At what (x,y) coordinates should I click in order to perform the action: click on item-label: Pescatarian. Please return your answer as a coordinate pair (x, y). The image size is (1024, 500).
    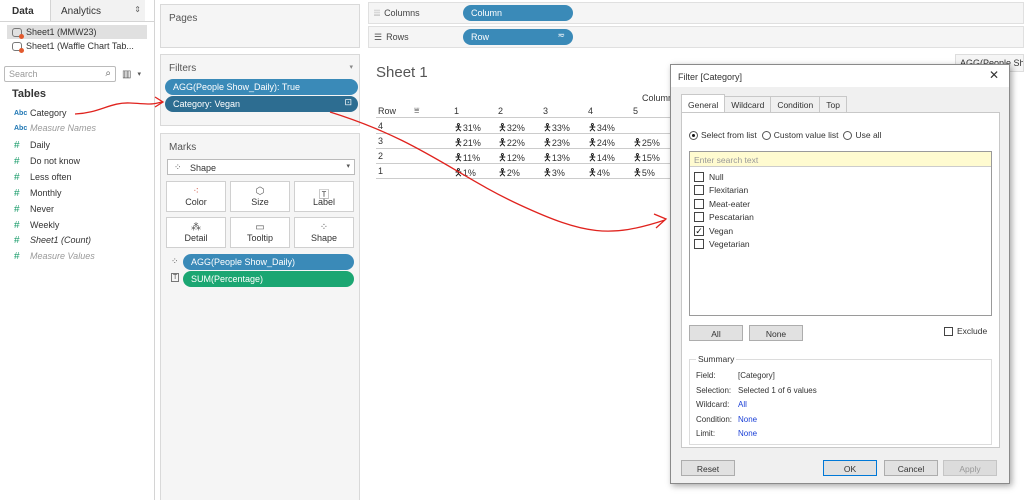
    Looking at the image, I should click on (731, 217).